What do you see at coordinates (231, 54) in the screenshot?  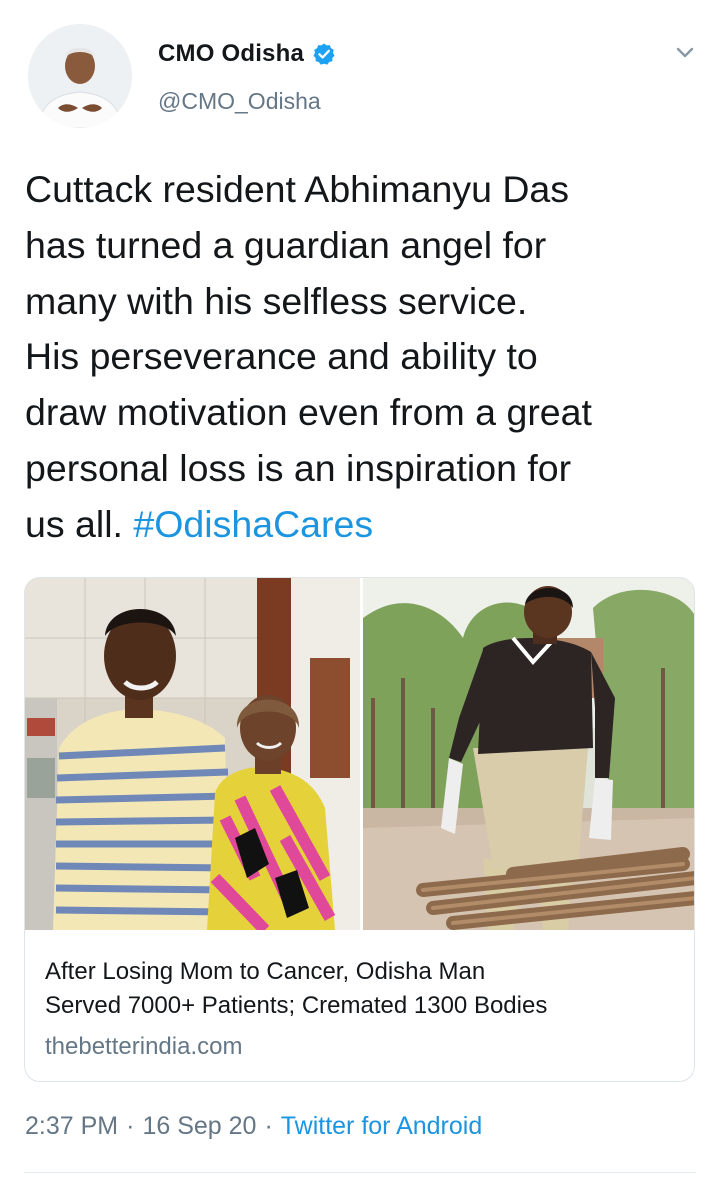 I see `author-display-name: CMO Odisha` at bounding box center [231, 54].